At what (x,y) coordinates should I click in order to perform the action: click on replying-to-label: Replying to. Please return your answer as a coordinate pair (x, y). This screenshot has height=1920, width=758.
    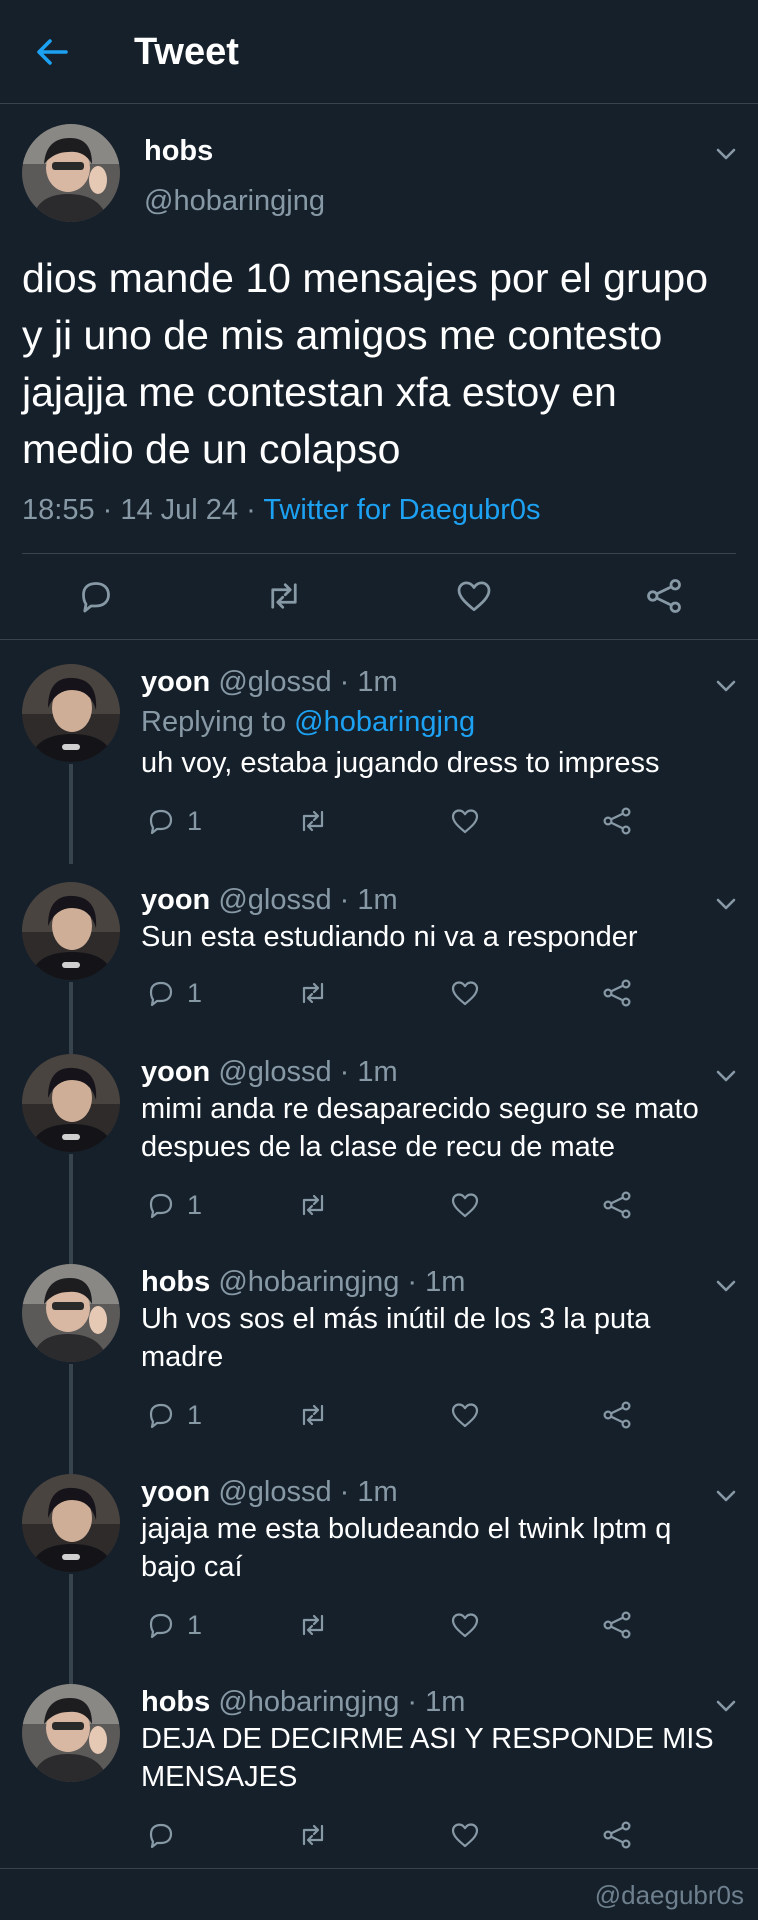
    Looking at the image, I should click on (218, 722).